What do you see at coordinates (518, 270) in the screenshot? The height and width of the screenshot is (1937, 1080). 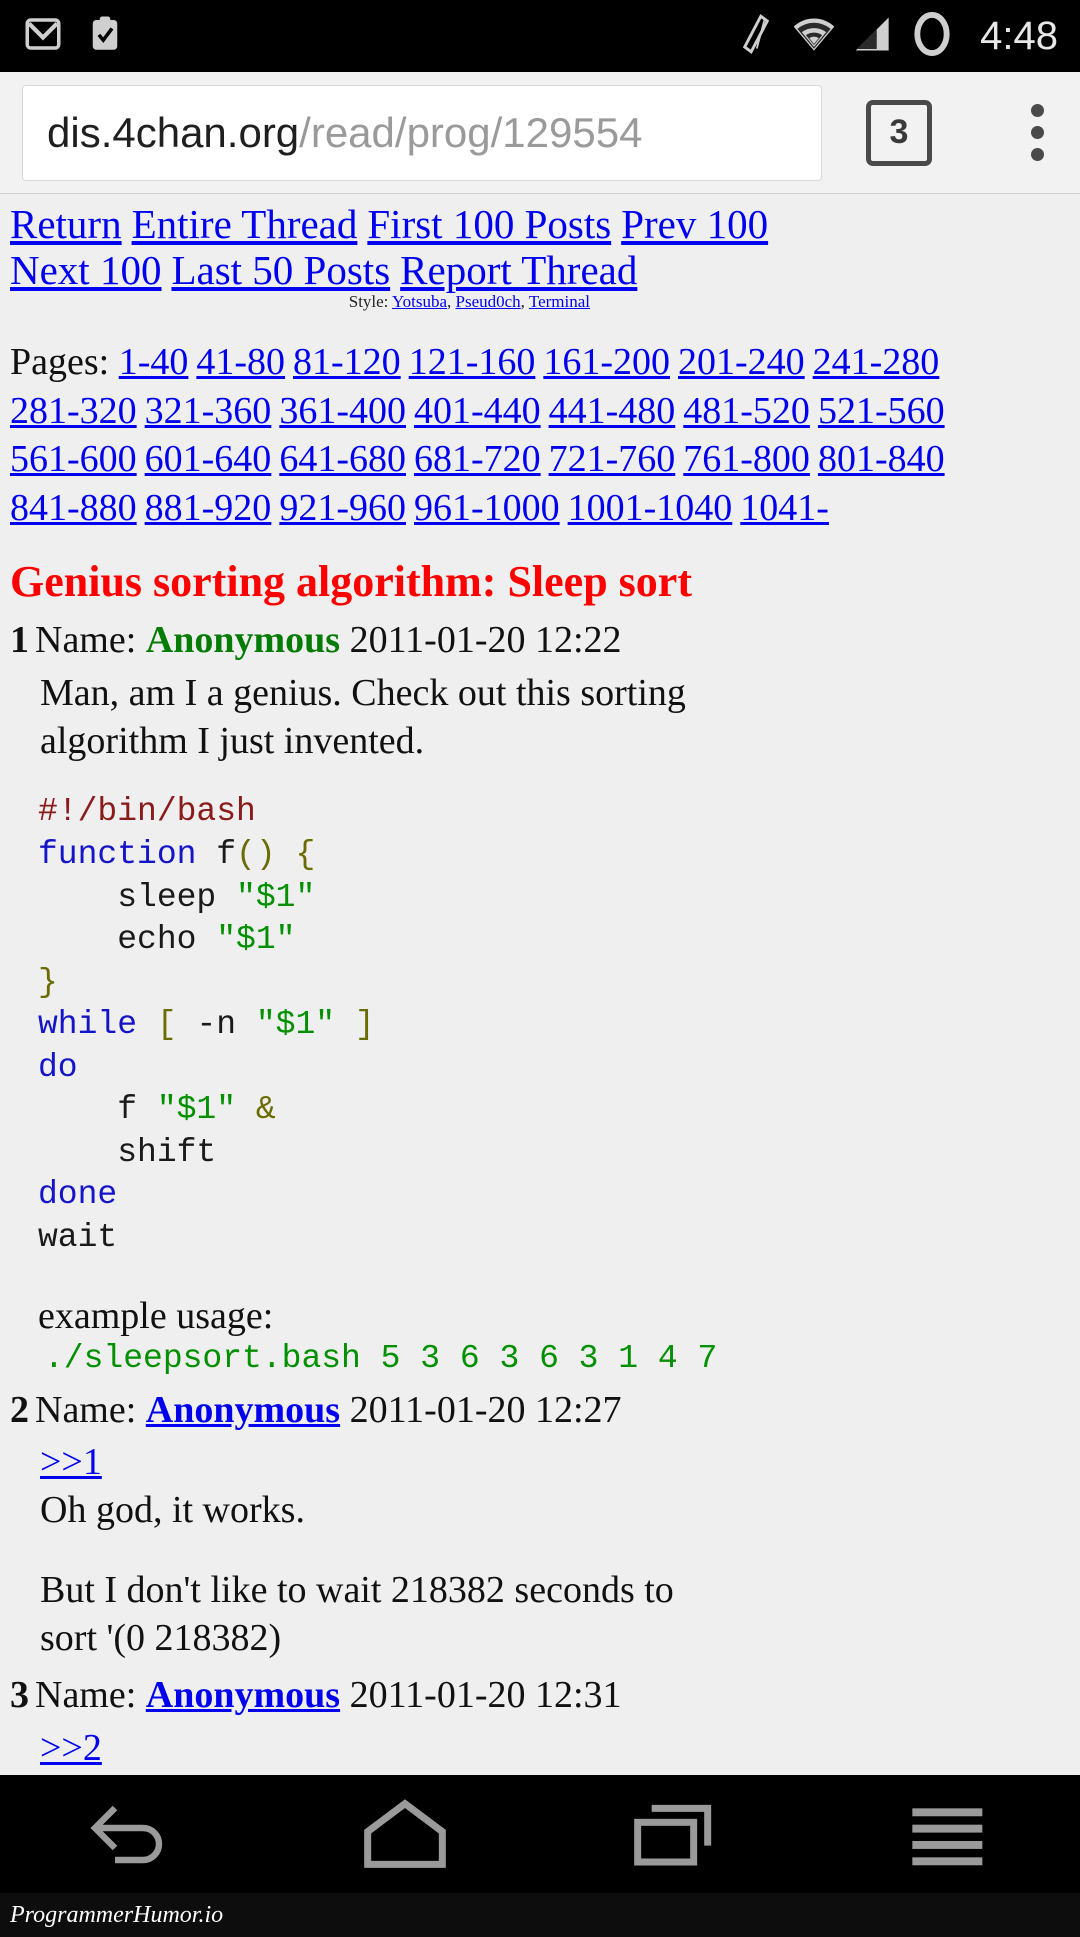 I see `nav-link-report-thread: Report Thread` at bounding box center [518, 270].